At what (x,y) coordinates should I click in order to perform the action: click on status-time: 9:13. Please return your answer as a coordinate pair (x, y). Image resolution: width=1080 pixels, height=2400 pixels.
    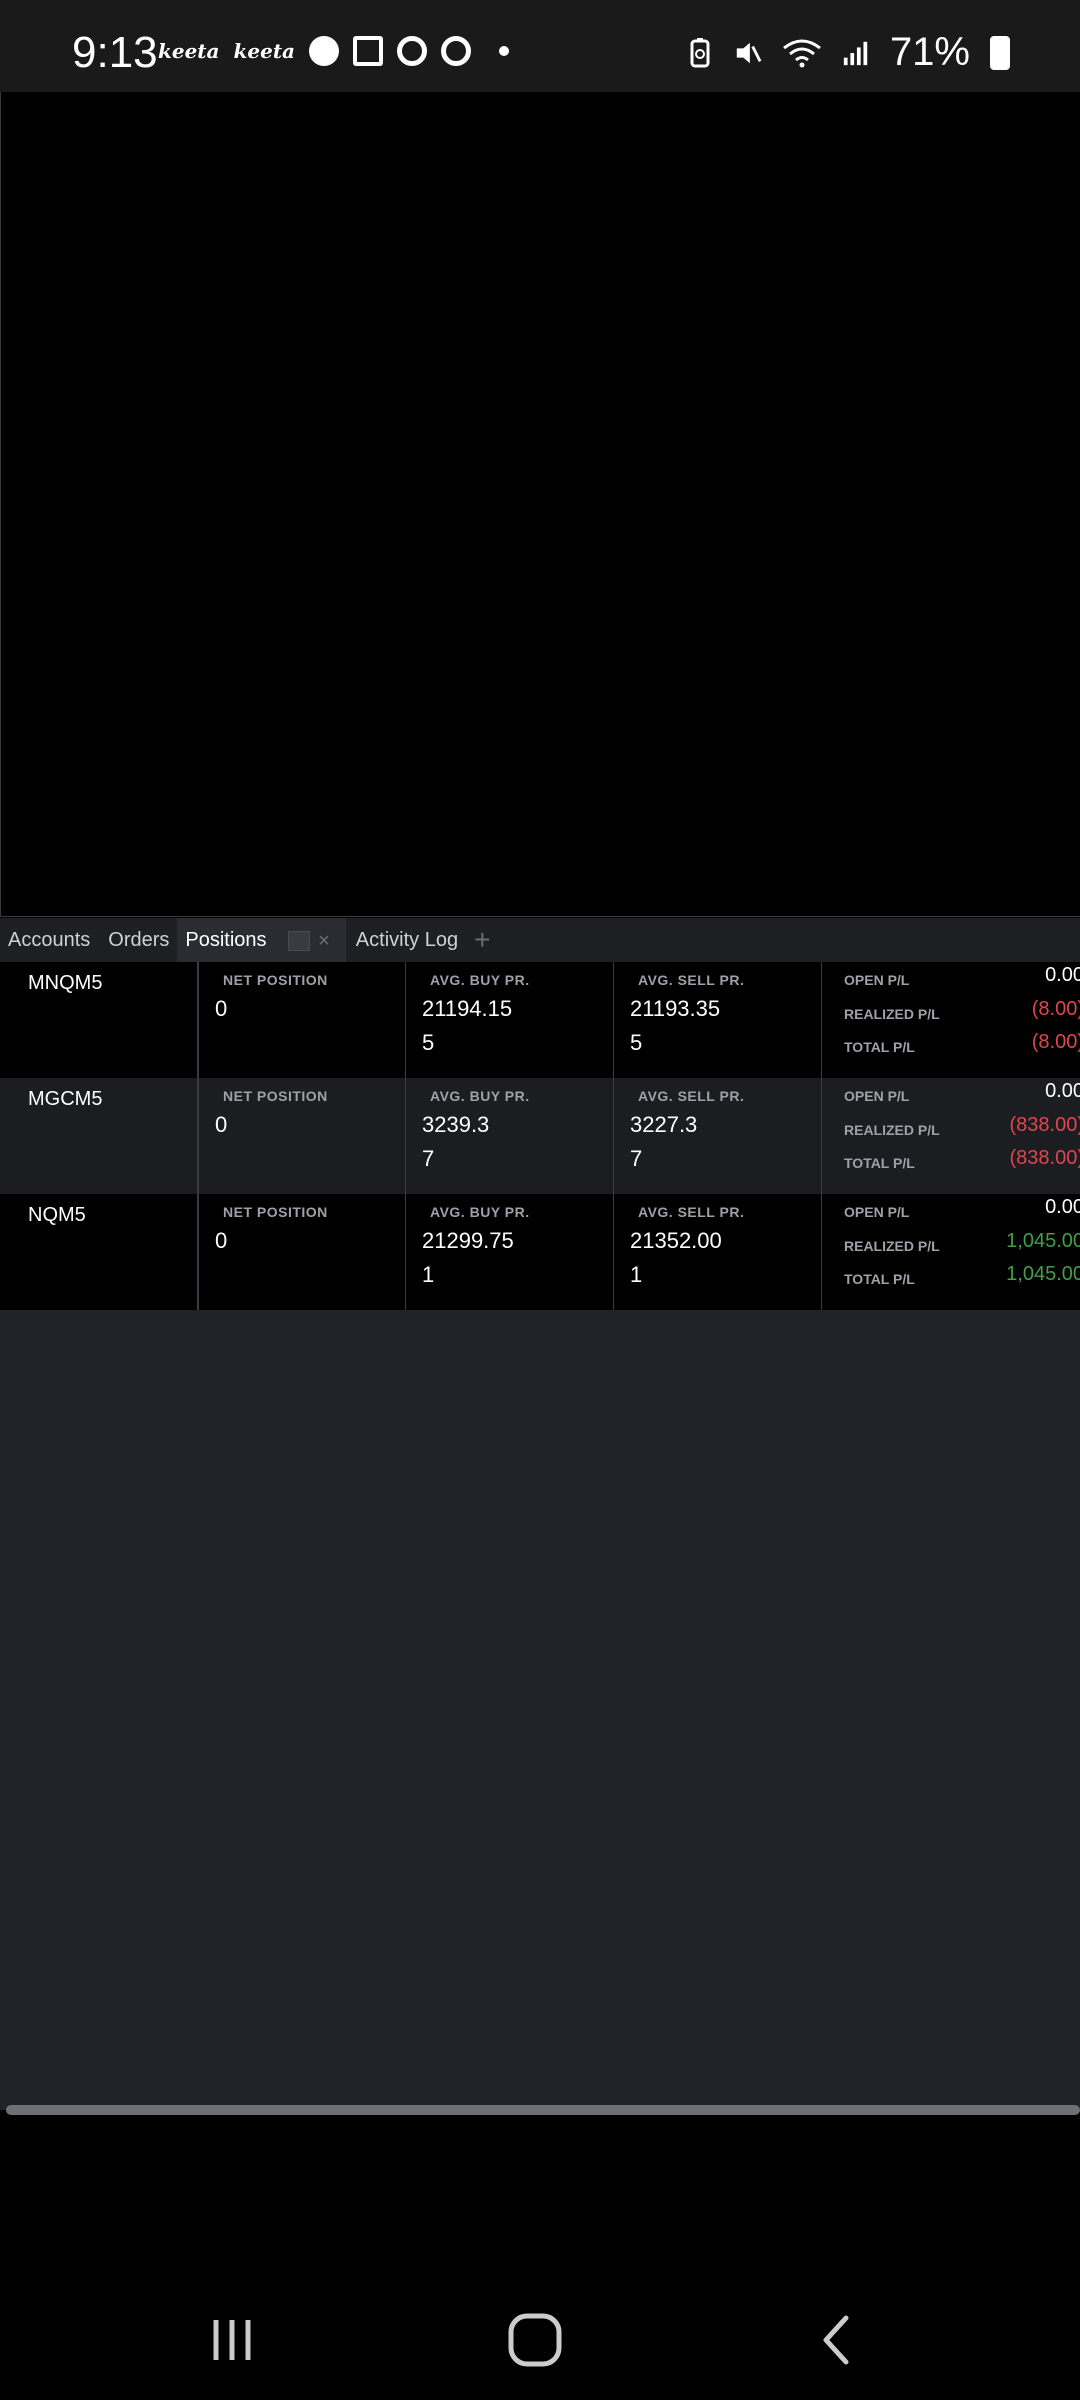
    Looking at the image, I should click on (115, 52).